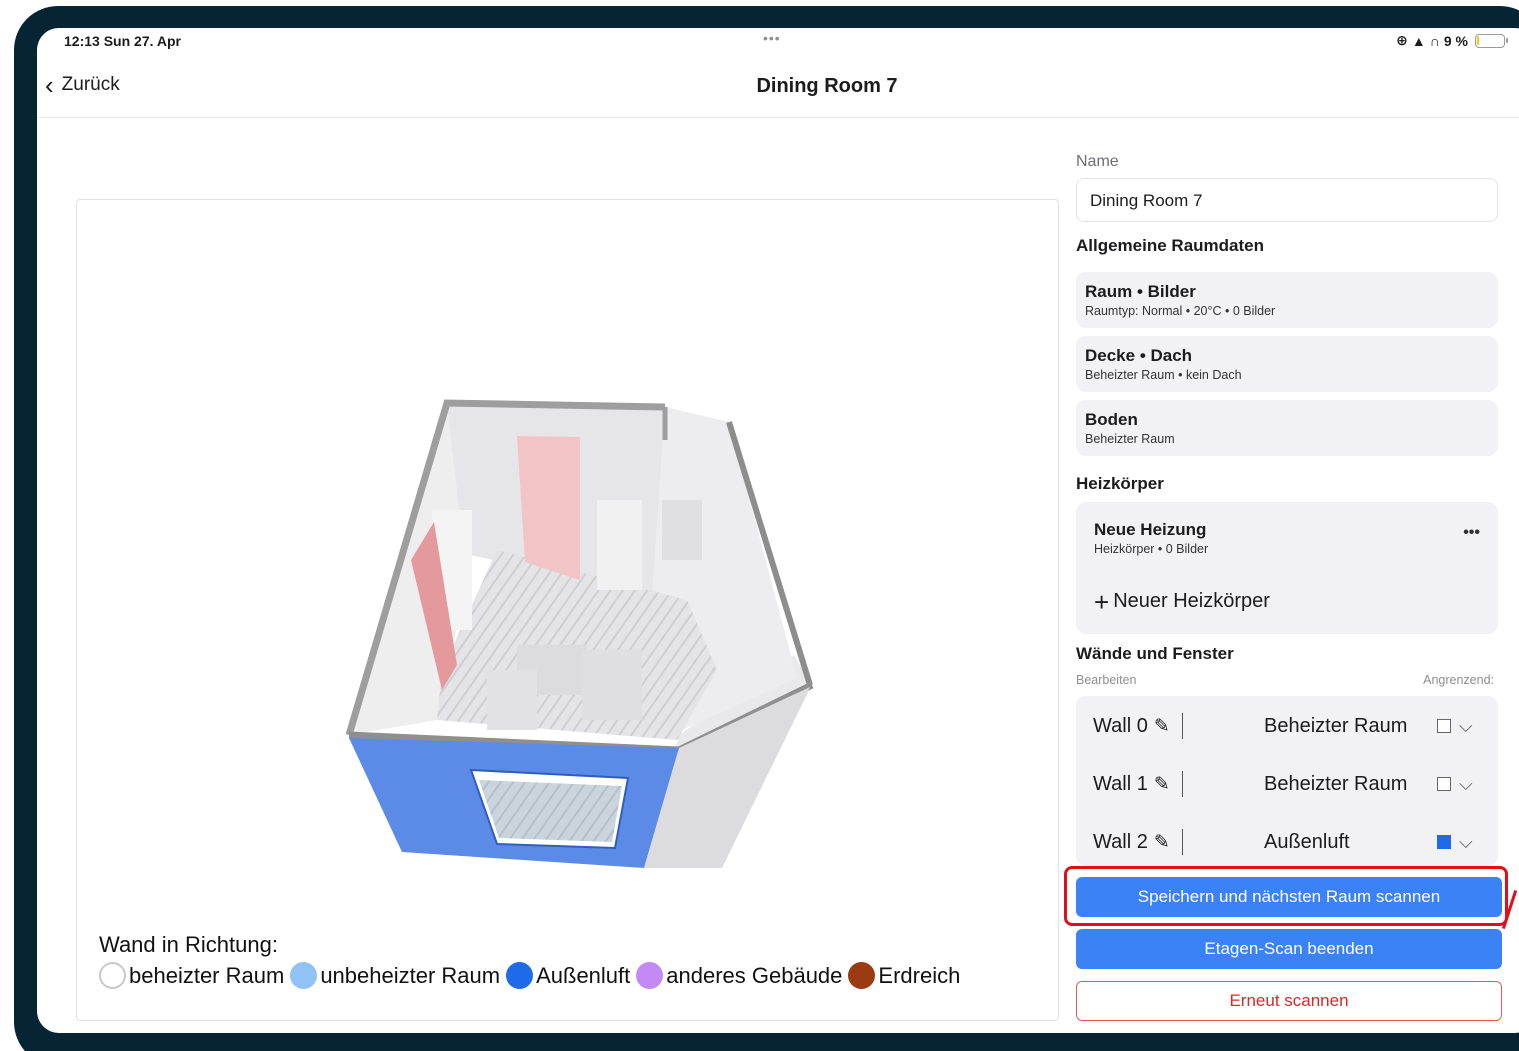  Describe the element at coordinates (1289, 949) in the screenshot. I see `finish-floor-scan-button: Etagen-Scan beenden` at that location.